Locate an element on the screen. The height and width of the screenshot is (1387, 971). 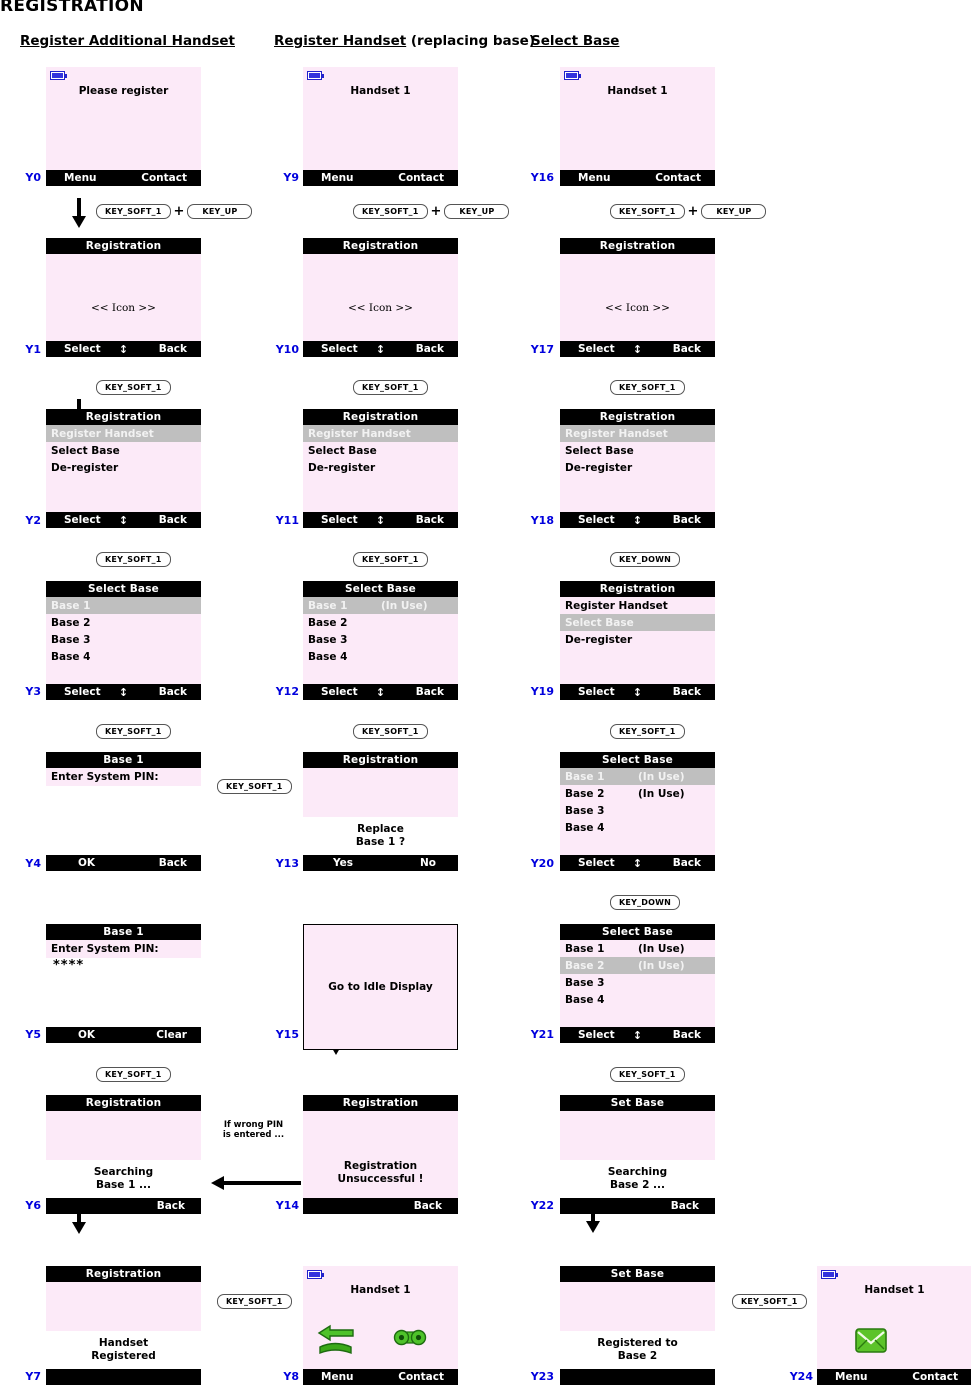
list-item-base-1: Base 1 is located at coordinates (123, 605).